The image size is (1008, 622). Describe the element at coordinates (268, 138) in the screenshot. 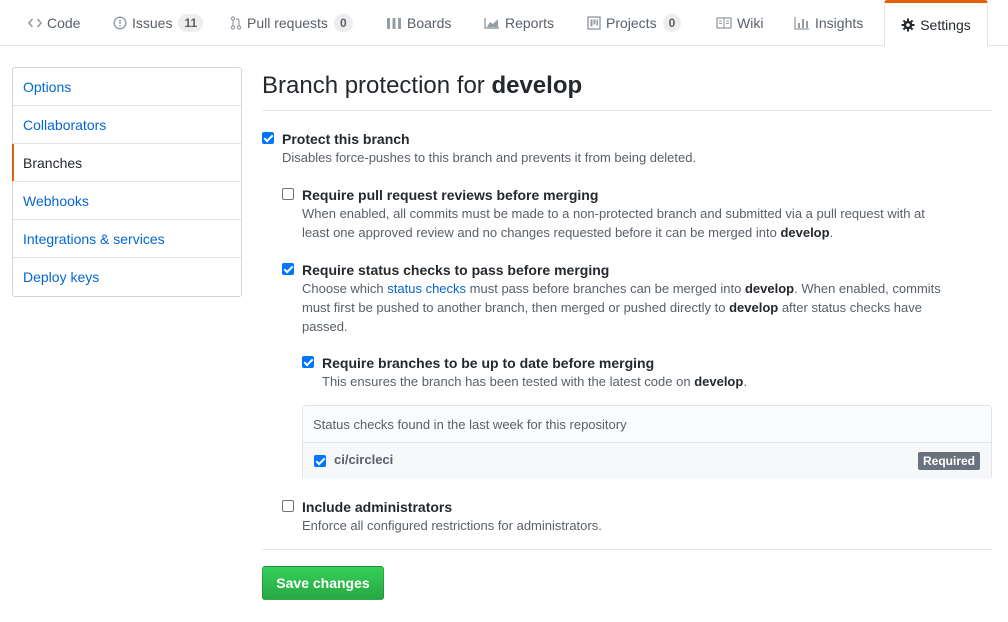

I see `protect-branch-checkbox` at that location.